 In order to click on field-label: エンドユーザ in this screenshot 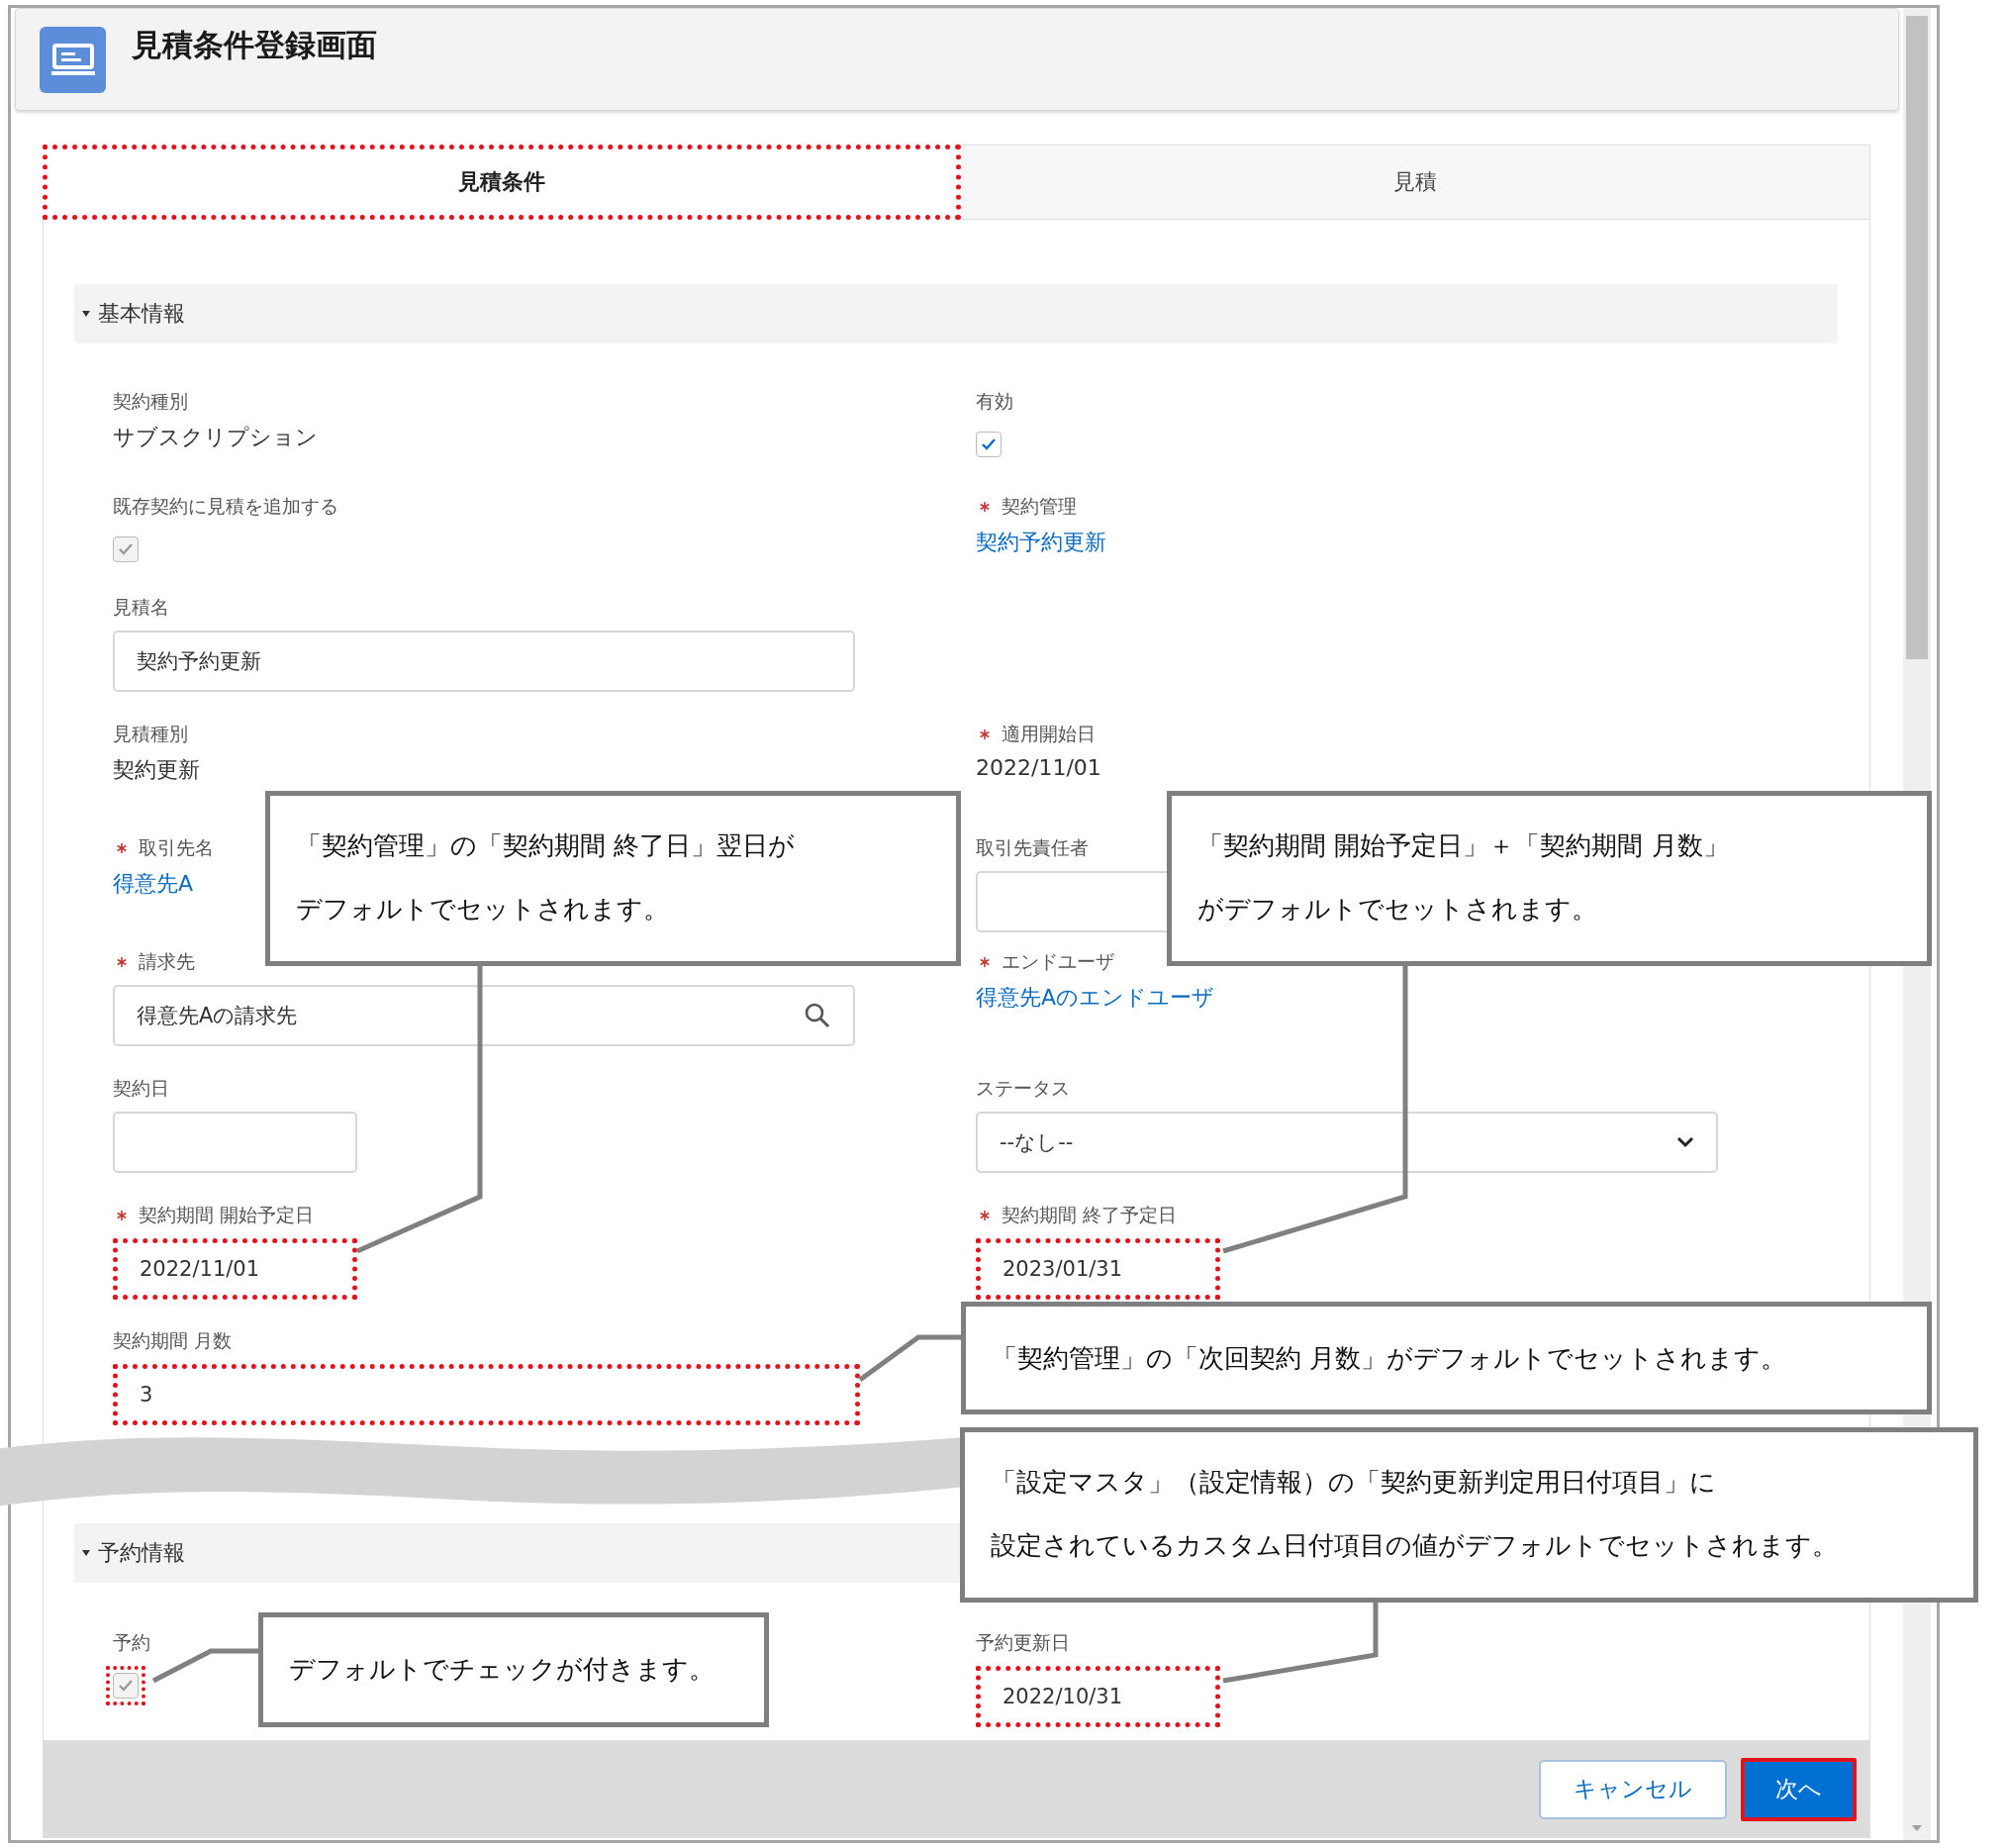, I will do `click(1058, 961)`.